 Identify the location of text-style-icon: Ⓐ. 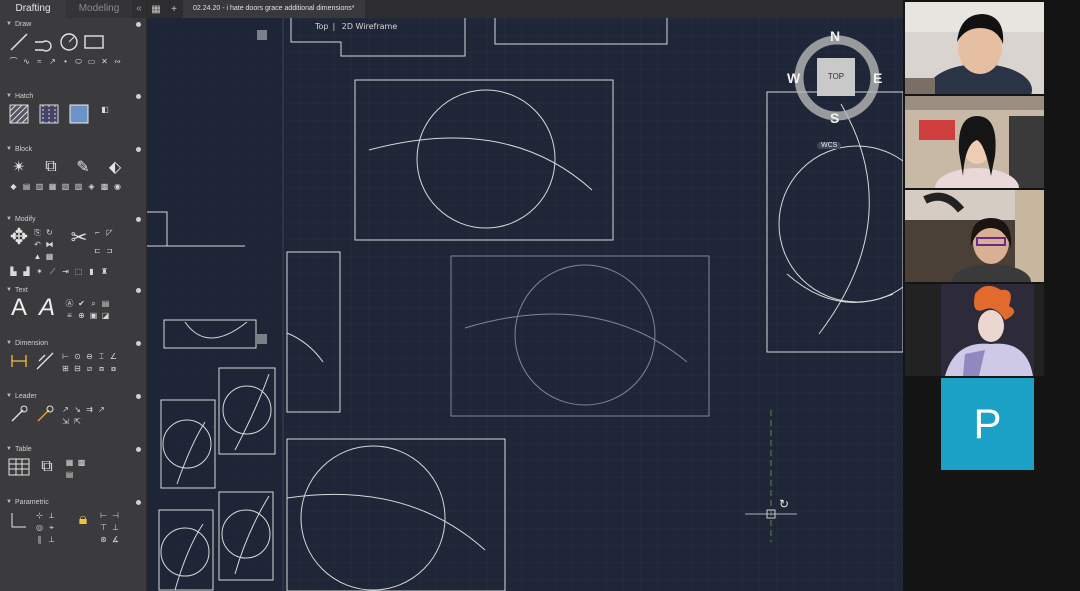
(69, 303).